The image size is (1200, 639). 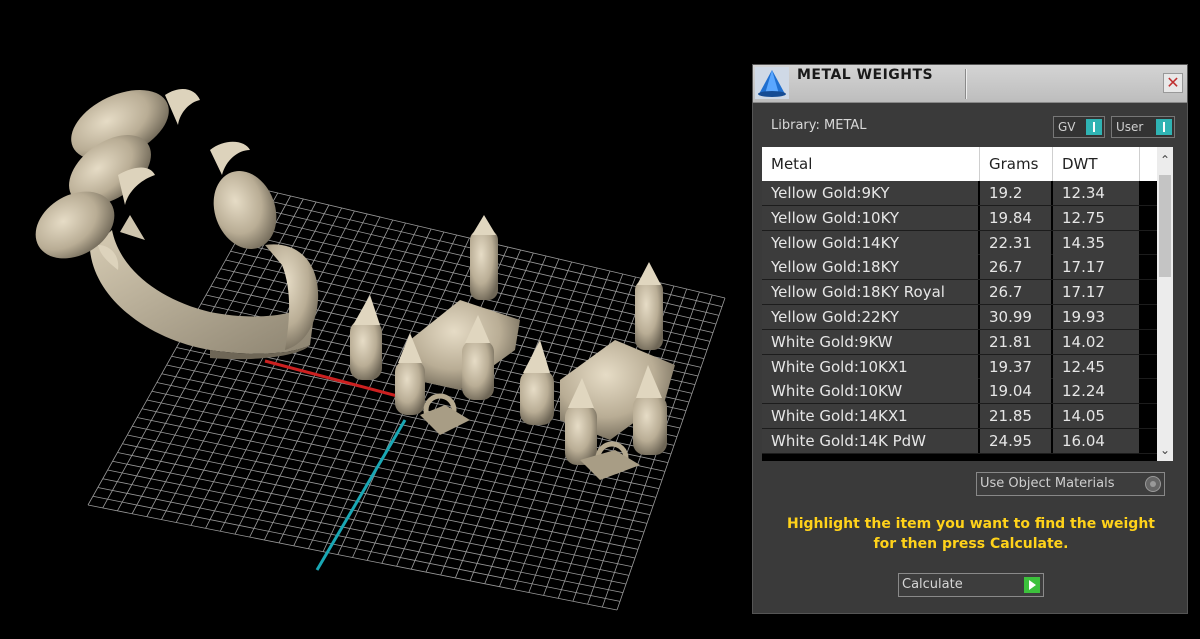 I want to click on cell-metal: Yellow Gold:9KY, so click(x=870, y=193).